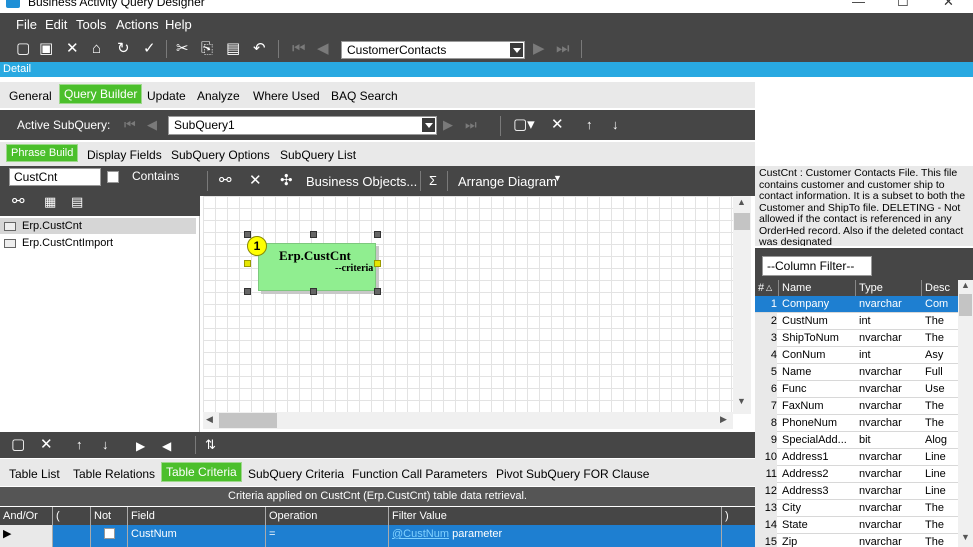  I want to click on tab-where-used: Where Used, so click(286, 96).